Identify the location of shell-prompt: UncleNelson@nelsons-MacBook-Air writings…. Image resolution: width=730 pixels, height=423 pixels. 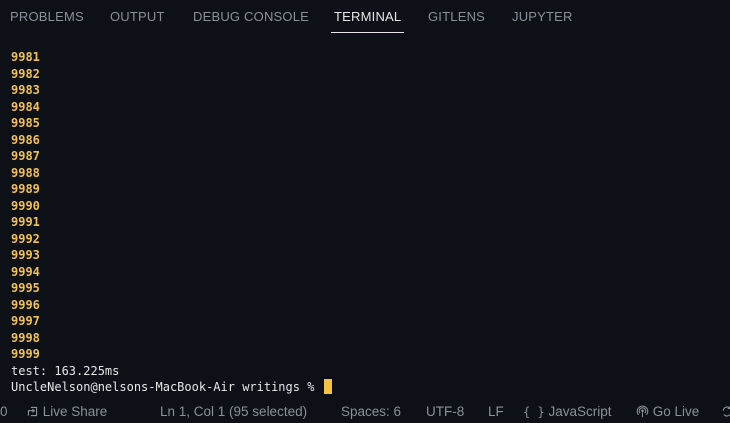
(166, 387).